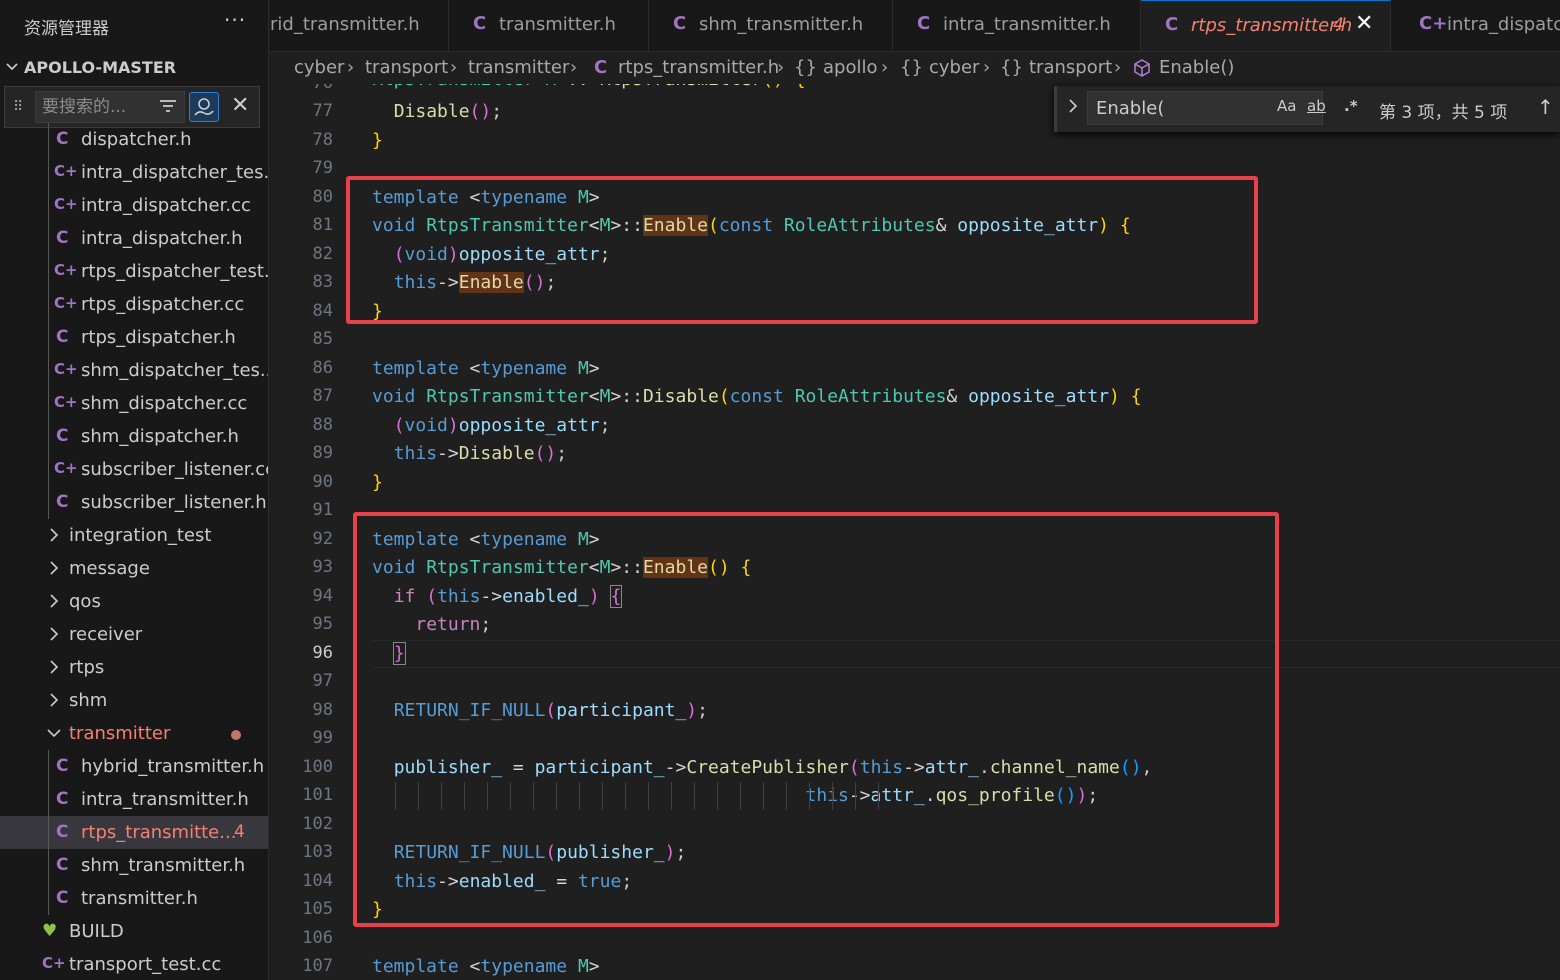 This screenshot has width=1560, height=980. I want to click on tab-rtps-transmitter: C rtps_transmitter.h 4 ✕, so click(1266, 25).